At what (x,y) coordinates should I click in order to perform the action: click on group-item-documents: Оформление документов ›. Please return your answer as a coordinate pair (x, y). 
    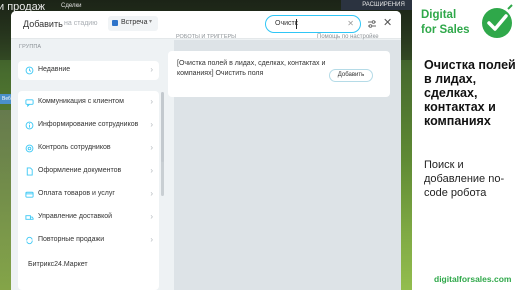
    Looking at the image, I should click on (88, 171).